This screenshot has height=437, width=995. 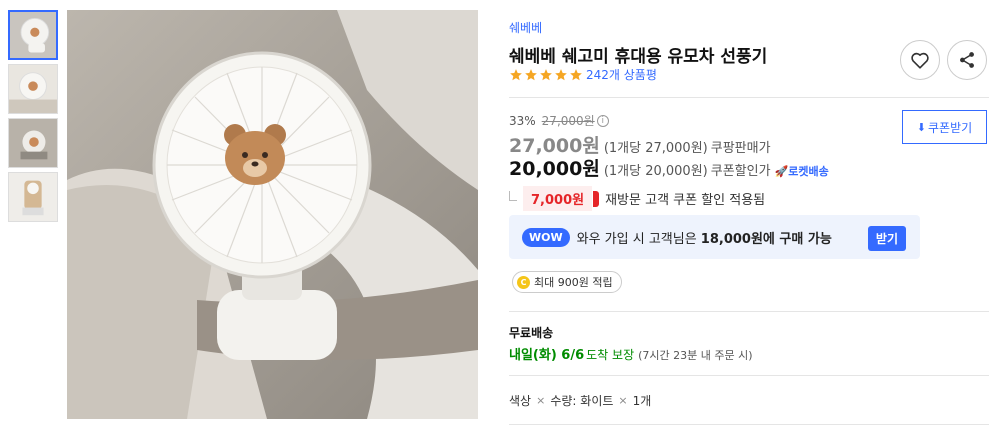 What do you see at coordinates (638, 57) in the screenshot?
I see `product-title: 쉐베베 쉐고미 휴대용 유모차 선풍기` at bounding box center [638, 57].